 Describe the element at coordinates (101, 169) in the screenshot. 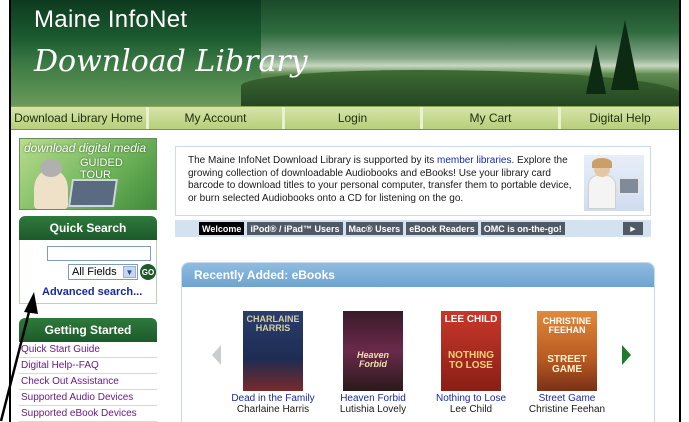

I see `promo-line2: GUIDED TOUR` at that location.